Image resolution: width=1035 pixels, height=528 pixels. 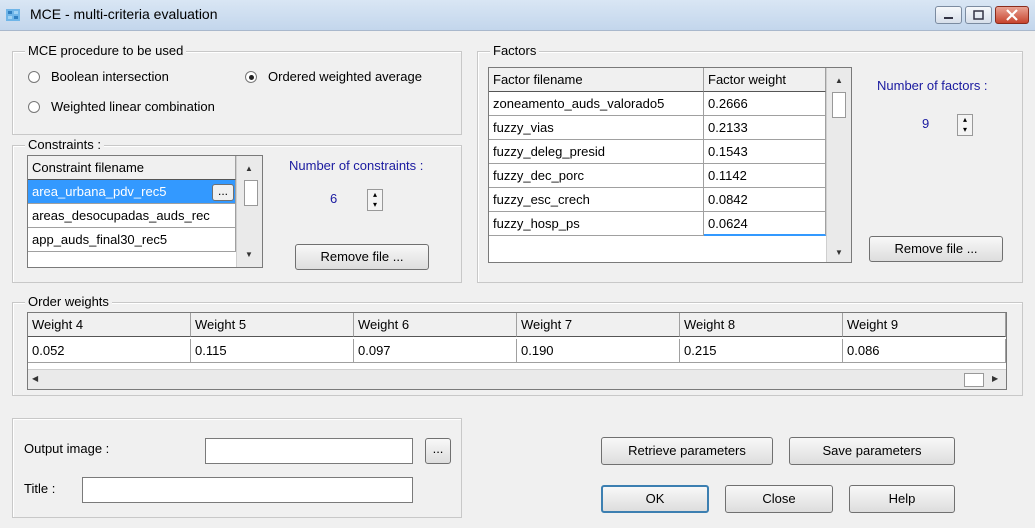 What do you see at coordinates (309, 451) in the screenshot?
I see `output-image-input` at bounding box center [309, 451].